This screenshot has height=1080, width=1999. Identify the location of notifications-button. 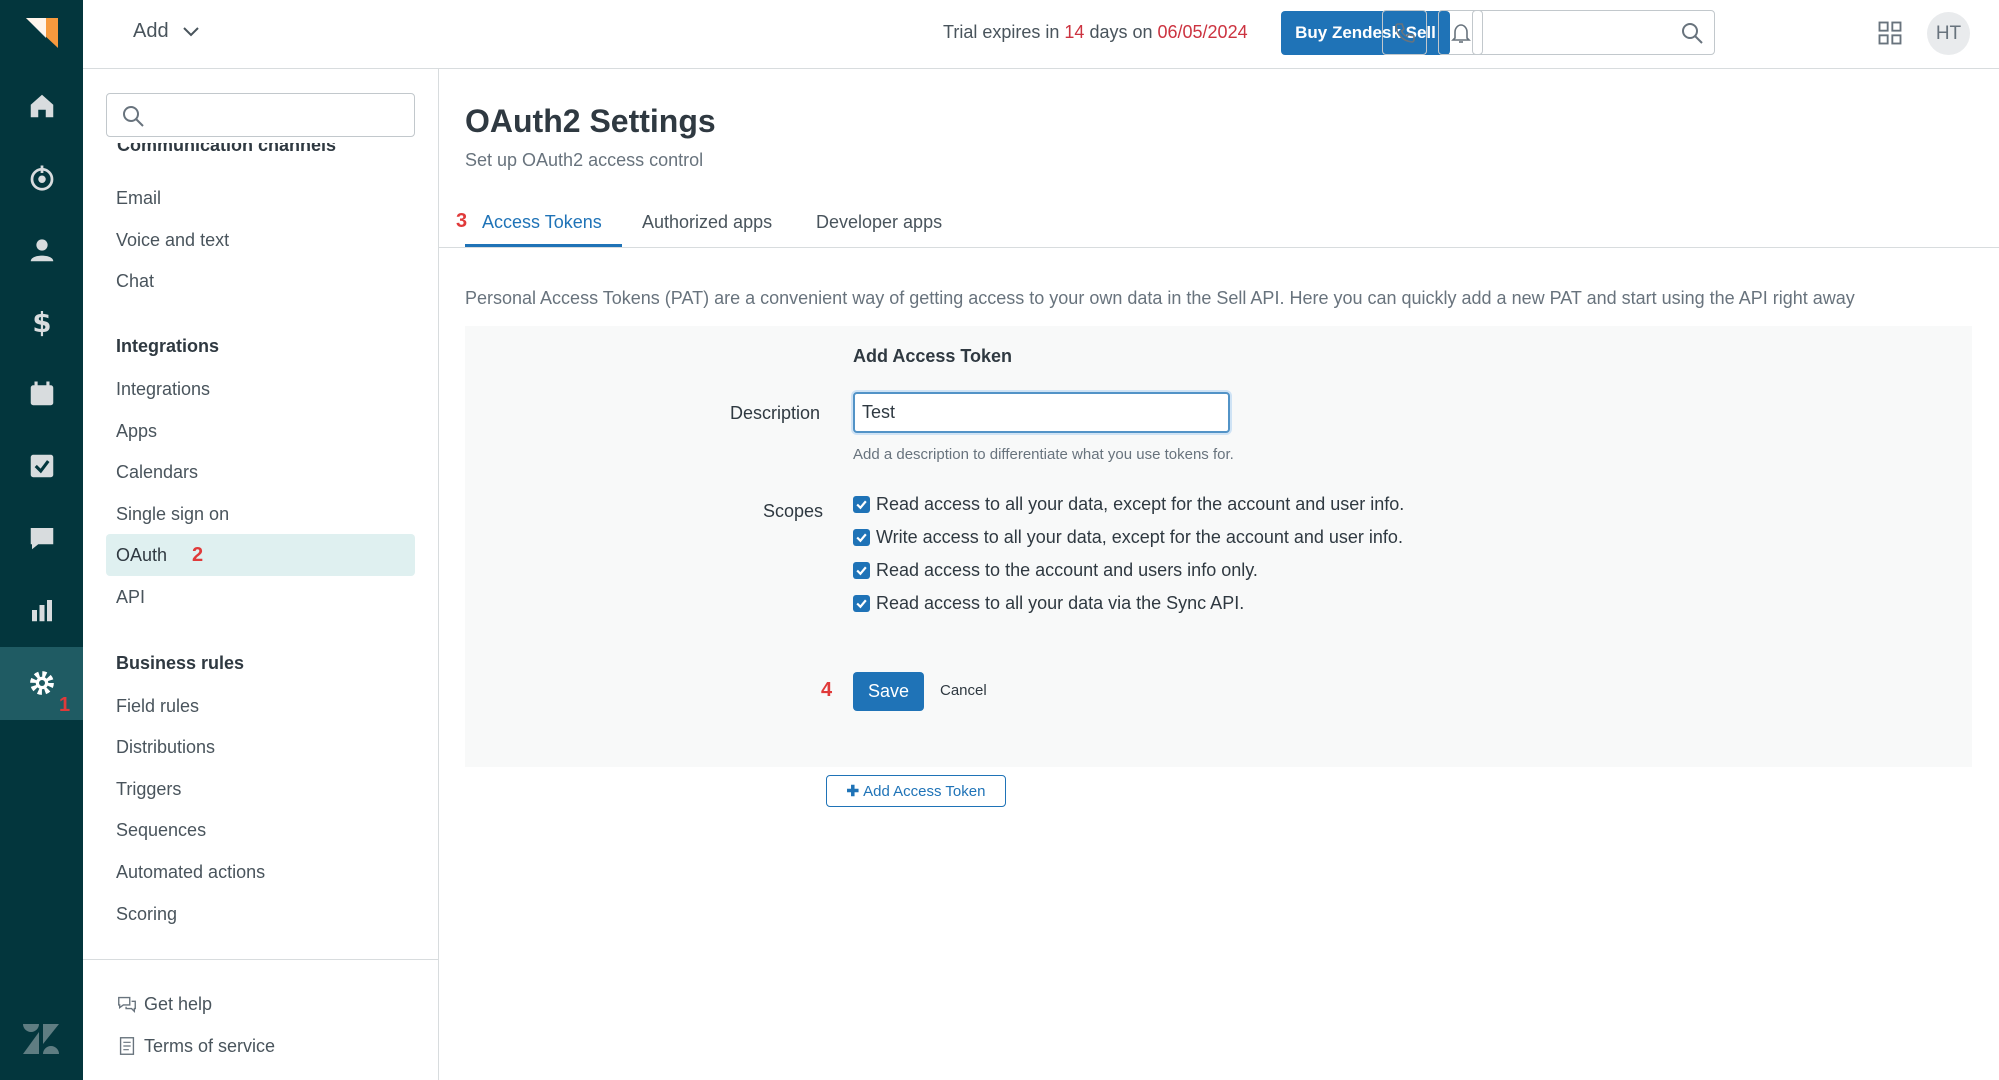
(1460, 32).